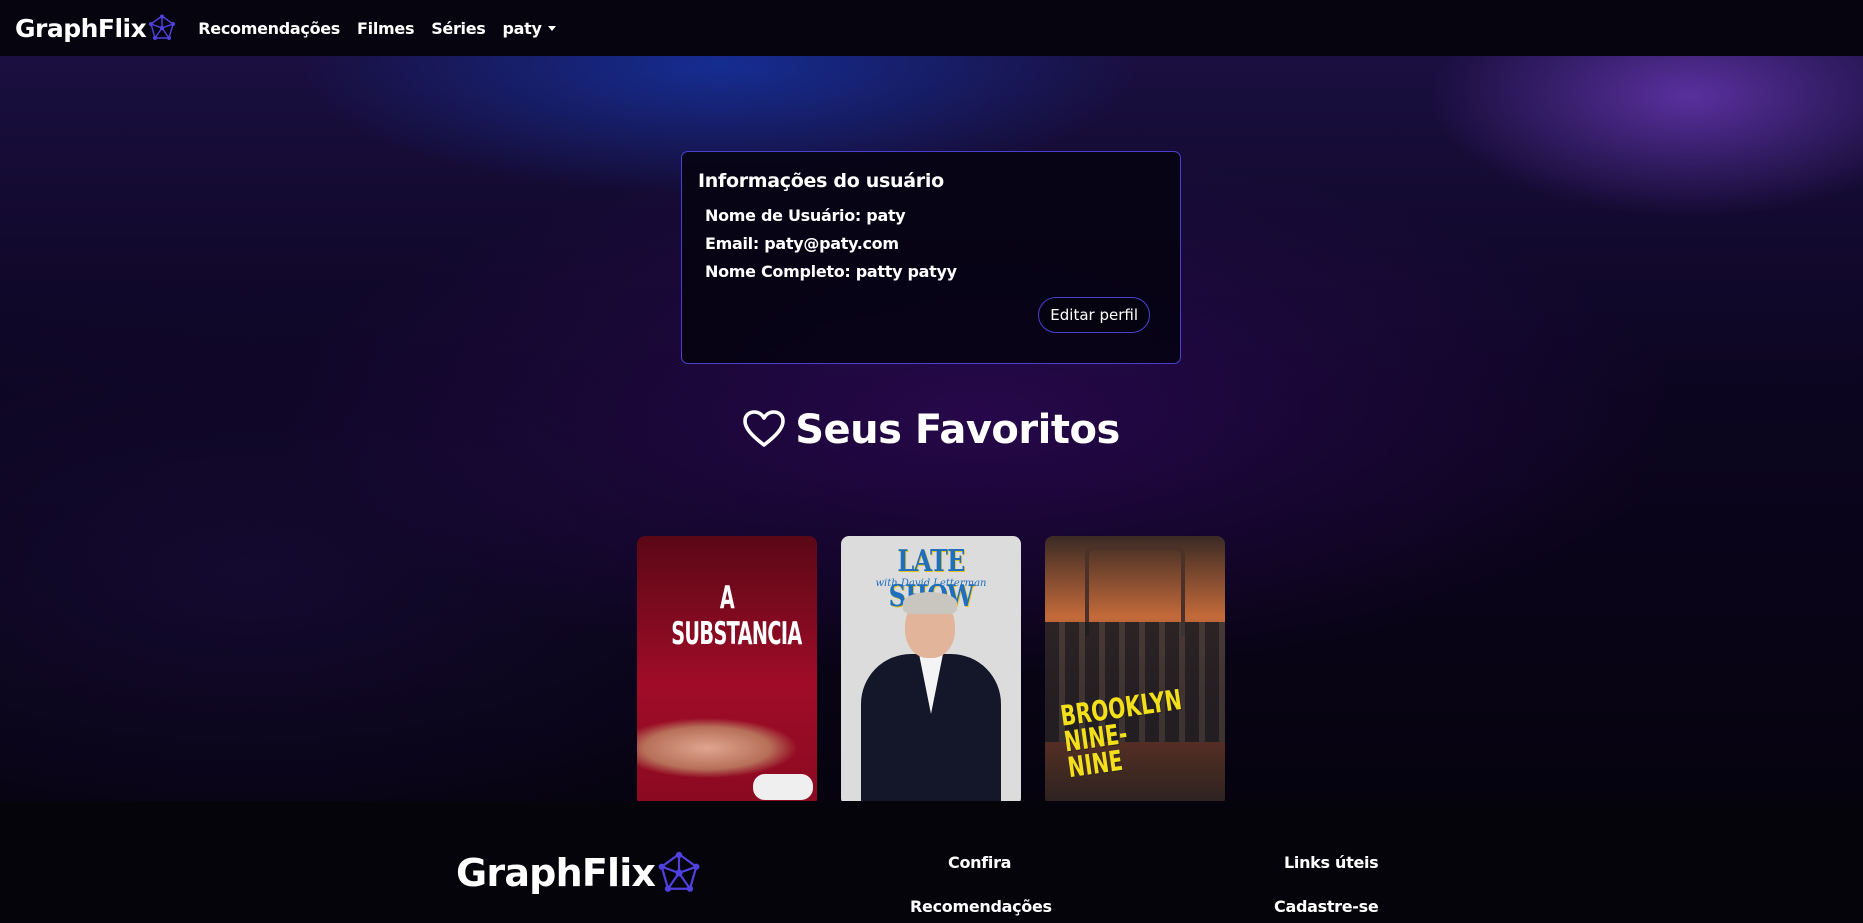 The height and width of the screenshot is (923, 1863). Describe the element at coordinates (385, 28) in the screenshot. I see `nav-link-filmes: Filmes` at that location.